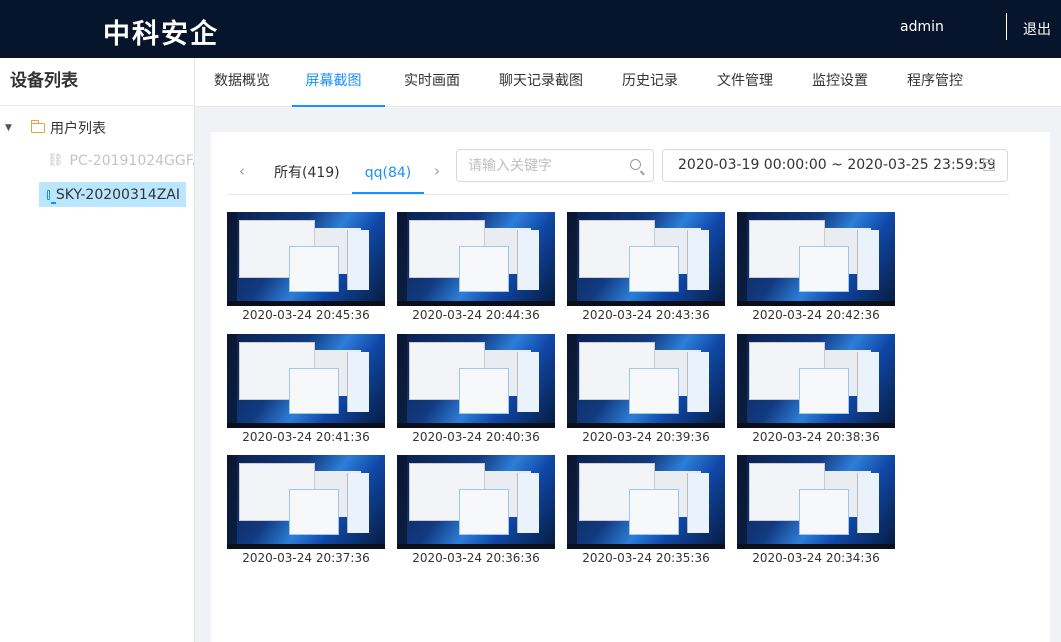 Image resolution: width=1061 pixels, height=642 pixels. I want to click on screenshot-thumbnail: 2020-03-24 20:45:36, so click(306, 268).